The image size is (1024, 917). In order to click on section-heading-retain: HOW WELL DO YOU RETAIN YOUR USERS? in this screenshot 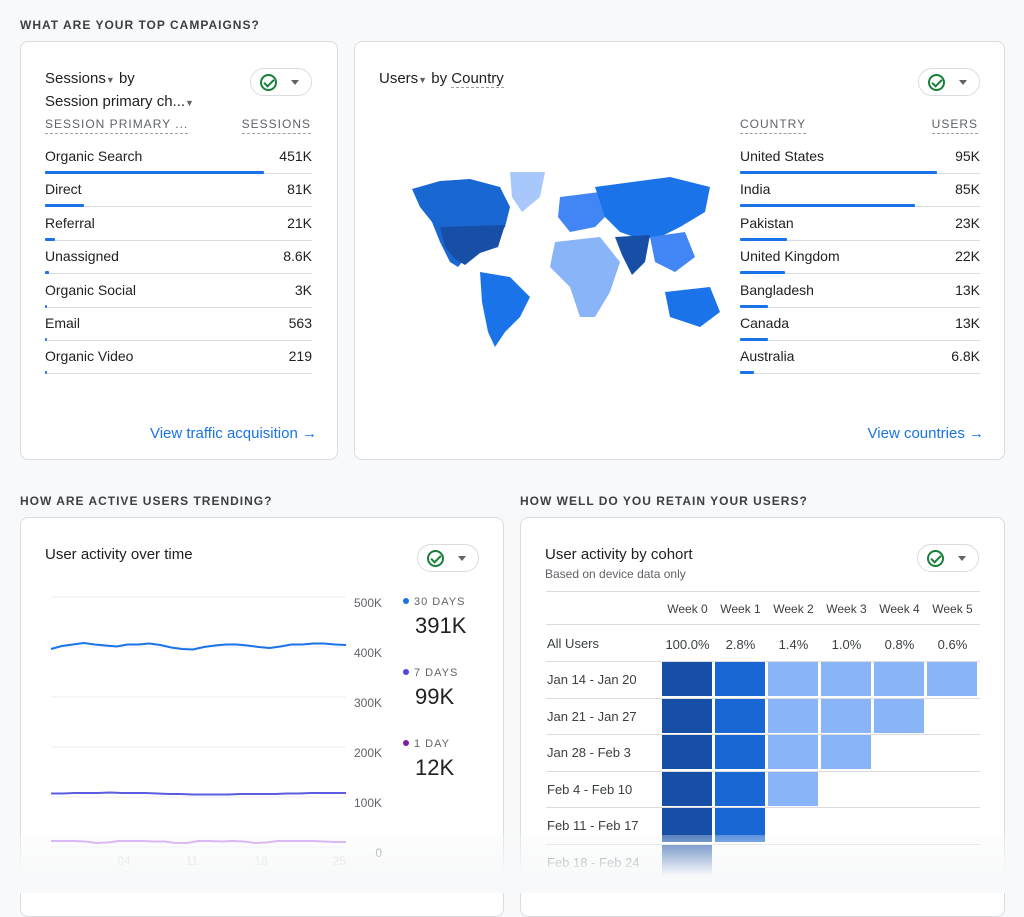, I will do `click(664, 501)`.